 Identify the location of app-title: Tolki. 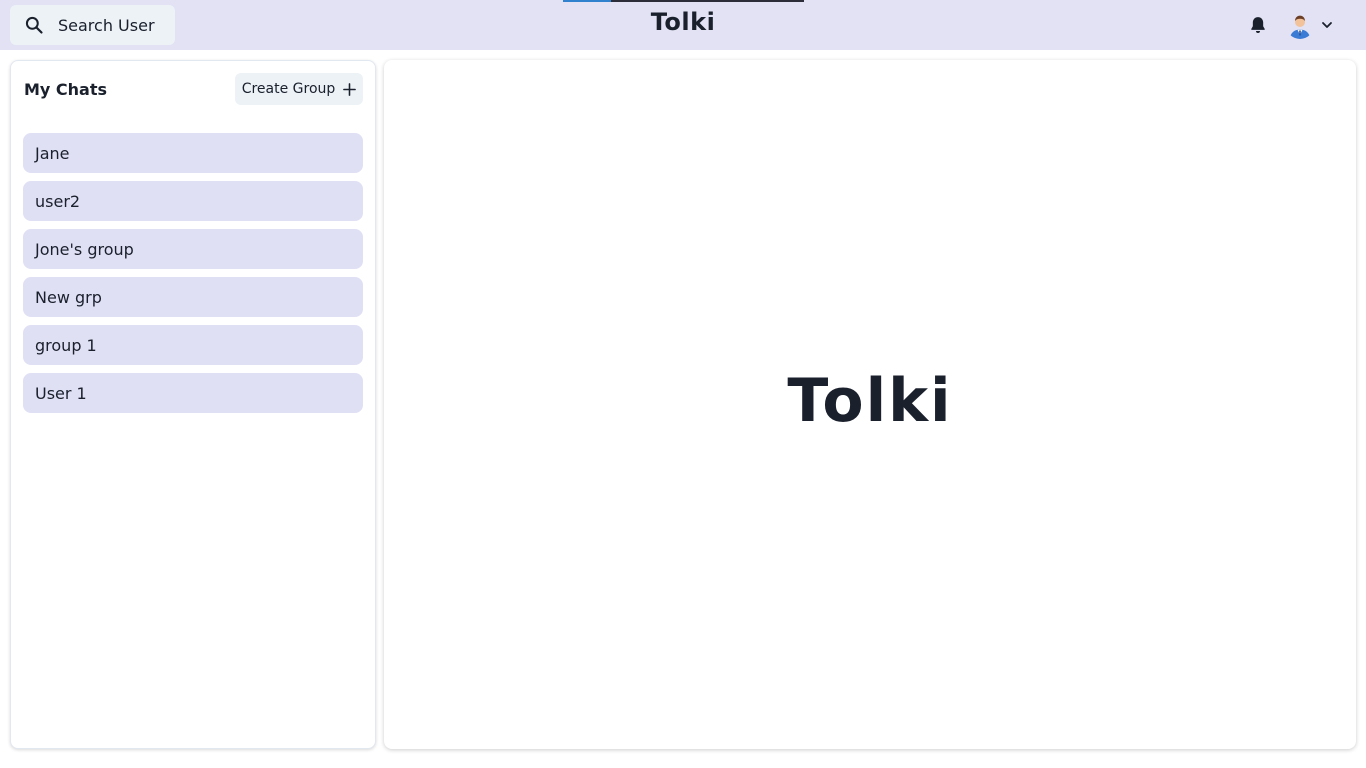
(683, 22).